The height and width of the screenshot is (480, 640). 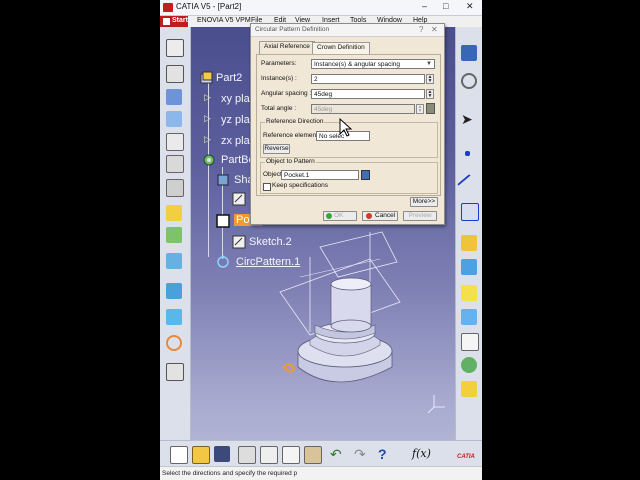 What do you see at coordinates (386, 454) in the screenshot?
I see `help-icon: ?` at bounding box center [386, 454].